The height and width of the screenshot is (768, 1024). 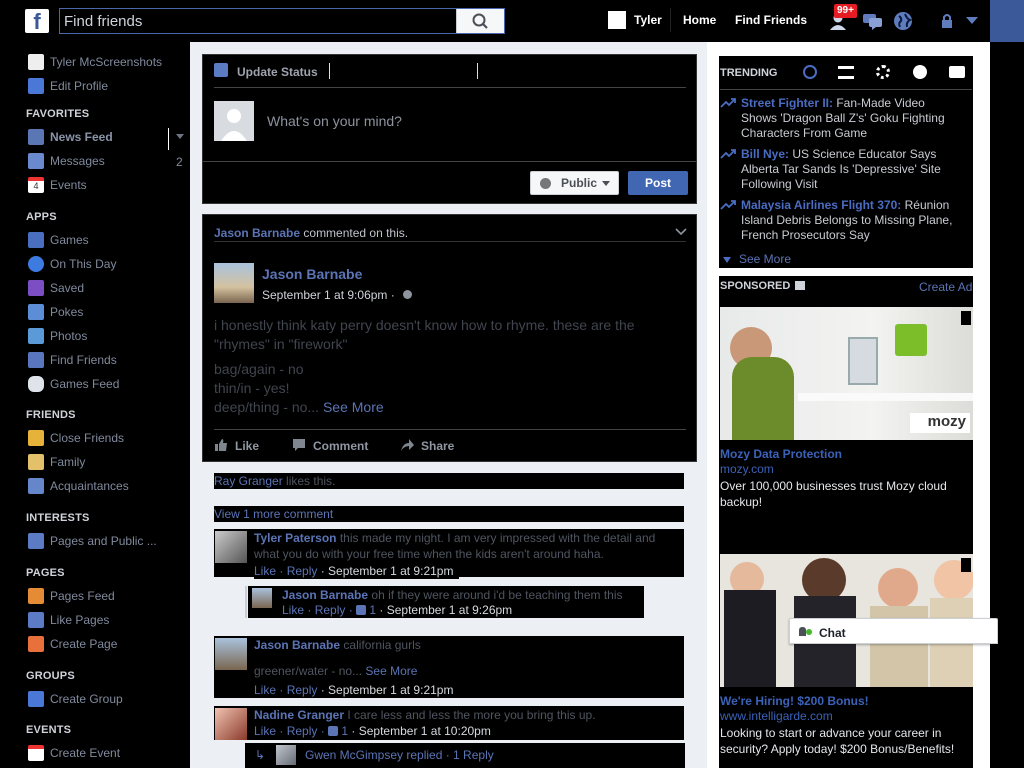 I want to click on story-body-line: bag/again - no, so click(x=259, y=369).